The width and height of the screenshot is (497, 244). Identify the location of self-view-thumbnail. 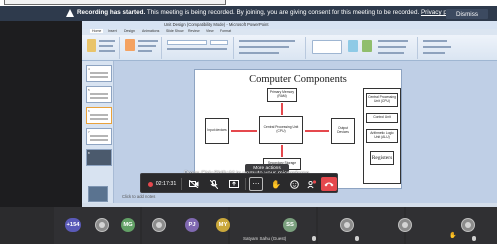
(98, 194).